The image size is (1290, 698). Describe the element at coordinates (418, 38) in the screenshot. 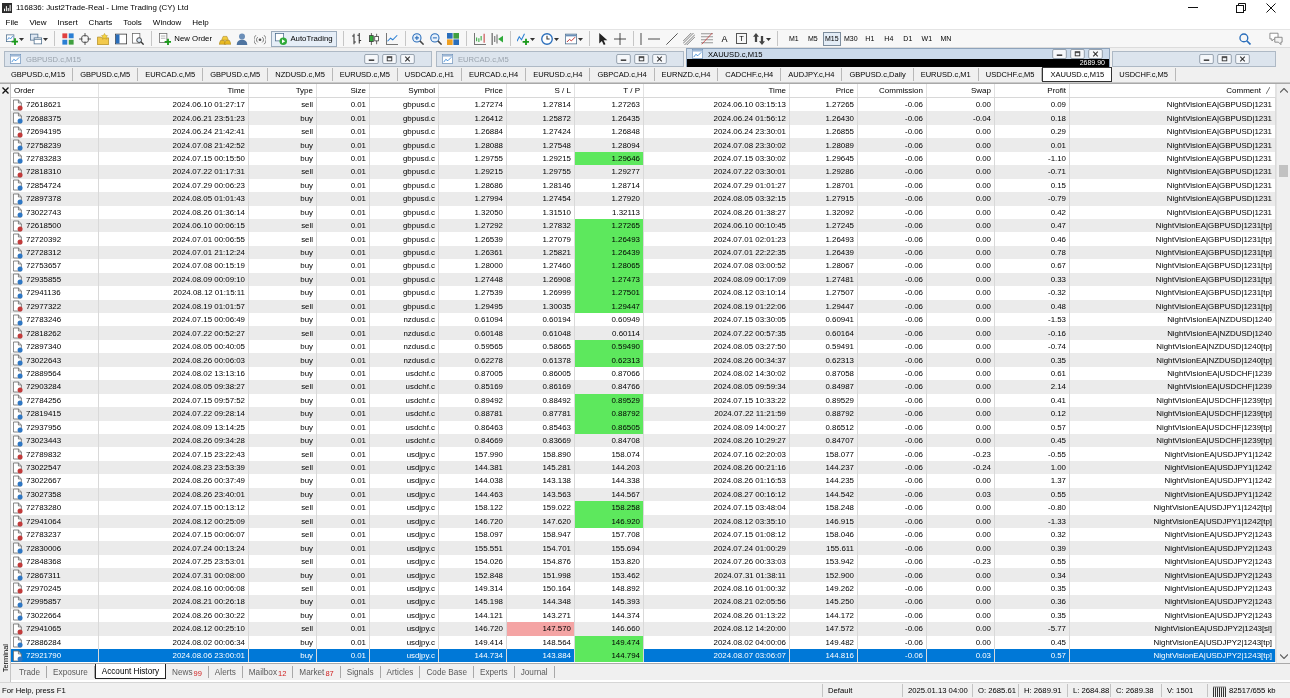

I see `zoom-in-icon` at that location.